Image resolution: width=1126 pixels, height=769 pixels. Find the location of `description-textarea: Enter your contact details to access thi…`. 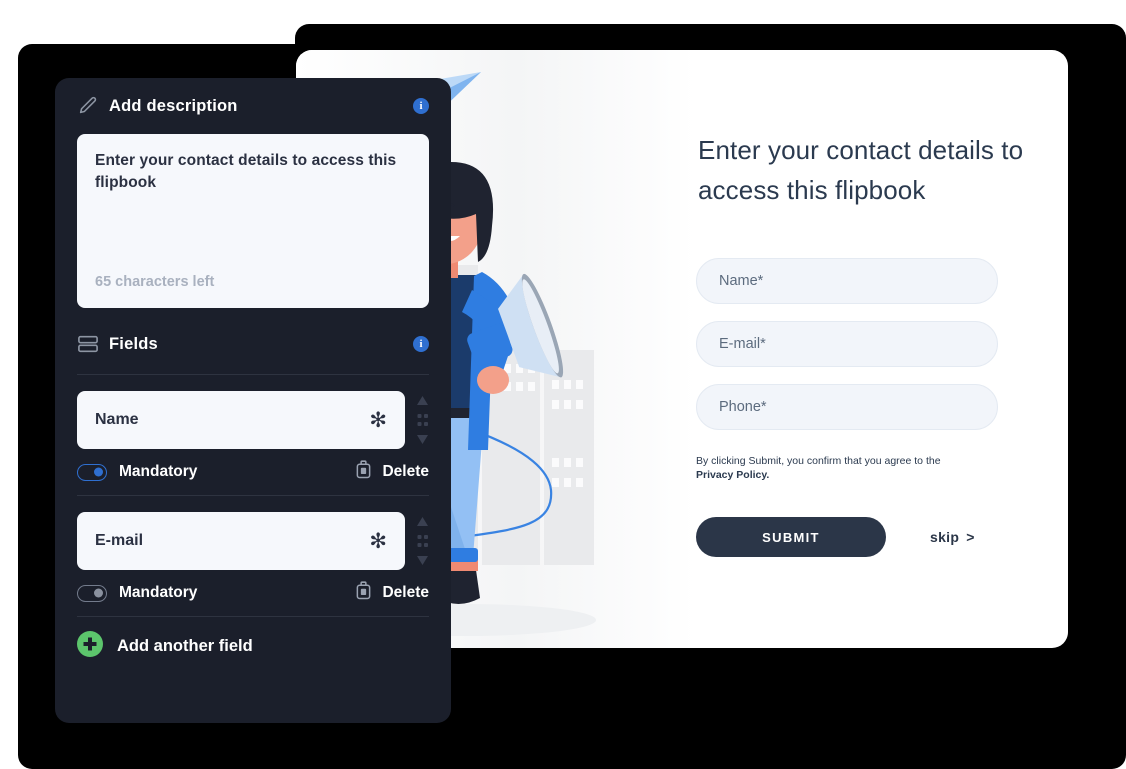

description-textarea: Enter your contact details to access thi… is located at coordinates (253, 221).